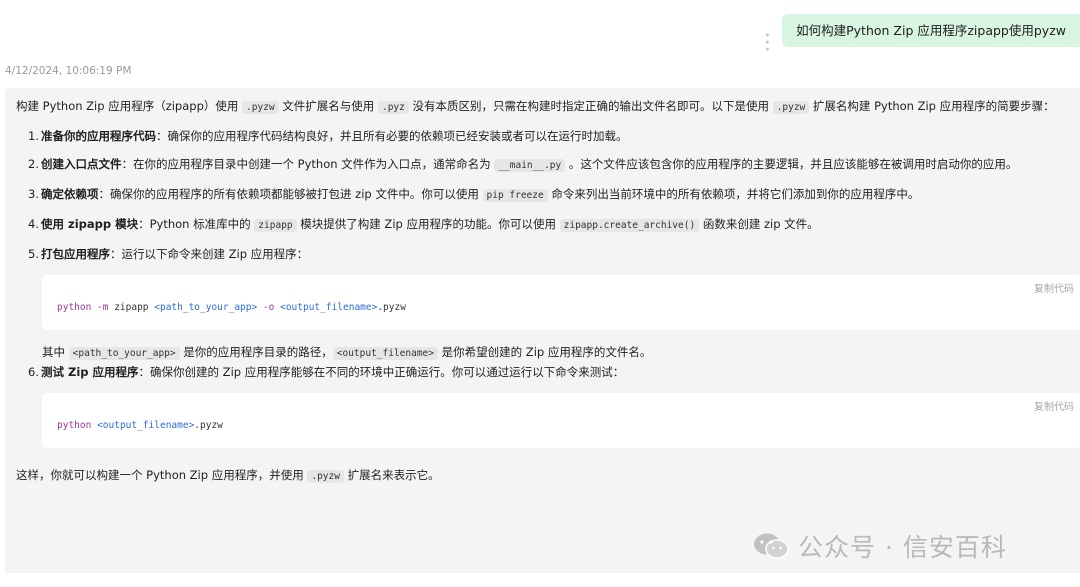  What do you see at coordinates (561, 420) in the screenshot?
I see `code-block: 复制代码 python <output_filename>.pyzw` at bounding box center [561, 420].